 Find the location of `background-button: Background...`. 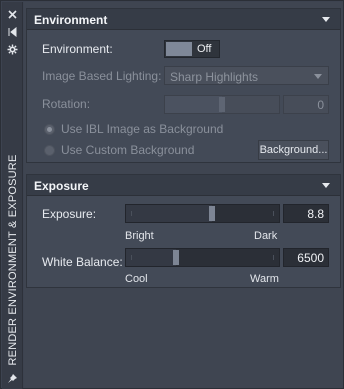

background-button: Background... is located at coordinates (293, 150).